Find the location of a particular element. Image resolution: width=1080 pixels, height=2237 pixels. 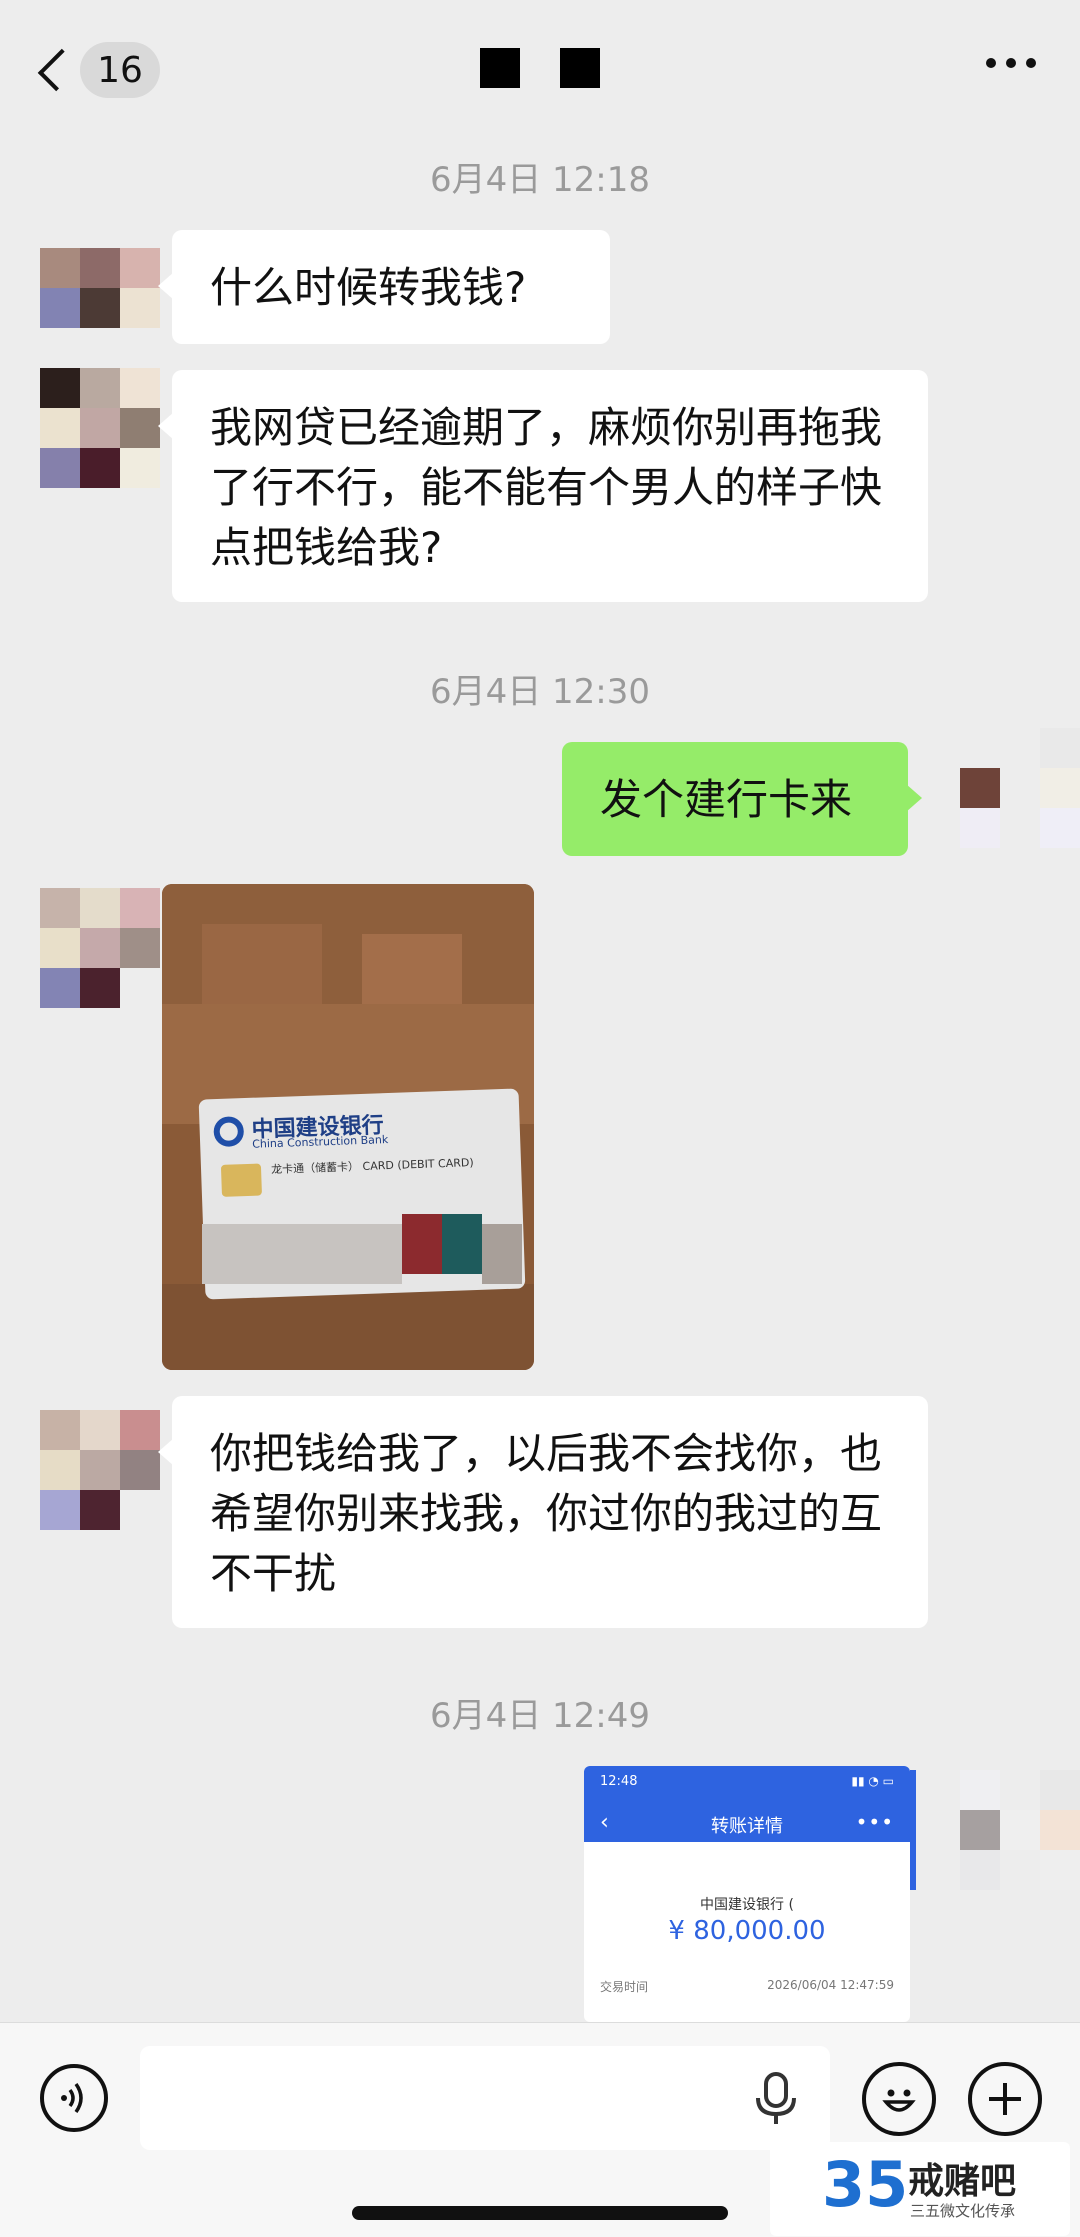

message-timestamp: 6月4日 12:49 is located at coordinates (540, 1716).